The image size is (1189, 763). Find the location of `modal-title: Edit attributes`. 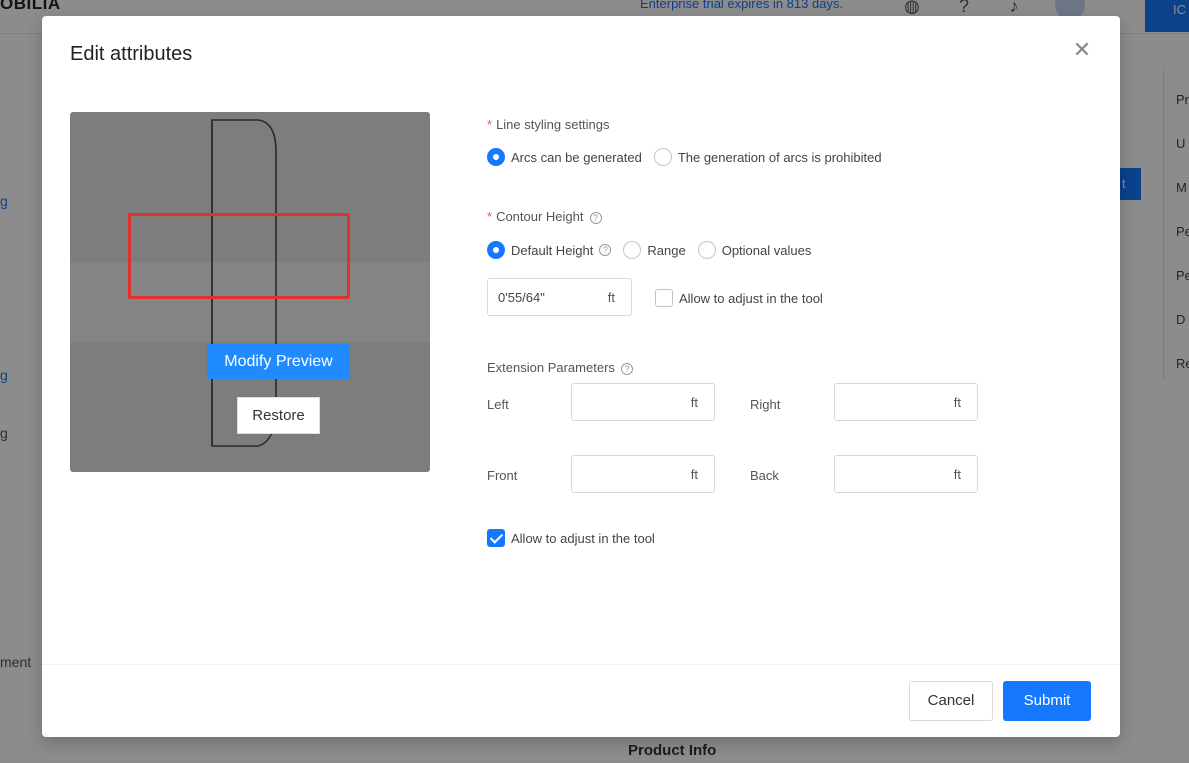

modal-title: Edit attributes is located at coordinates (131, 54).